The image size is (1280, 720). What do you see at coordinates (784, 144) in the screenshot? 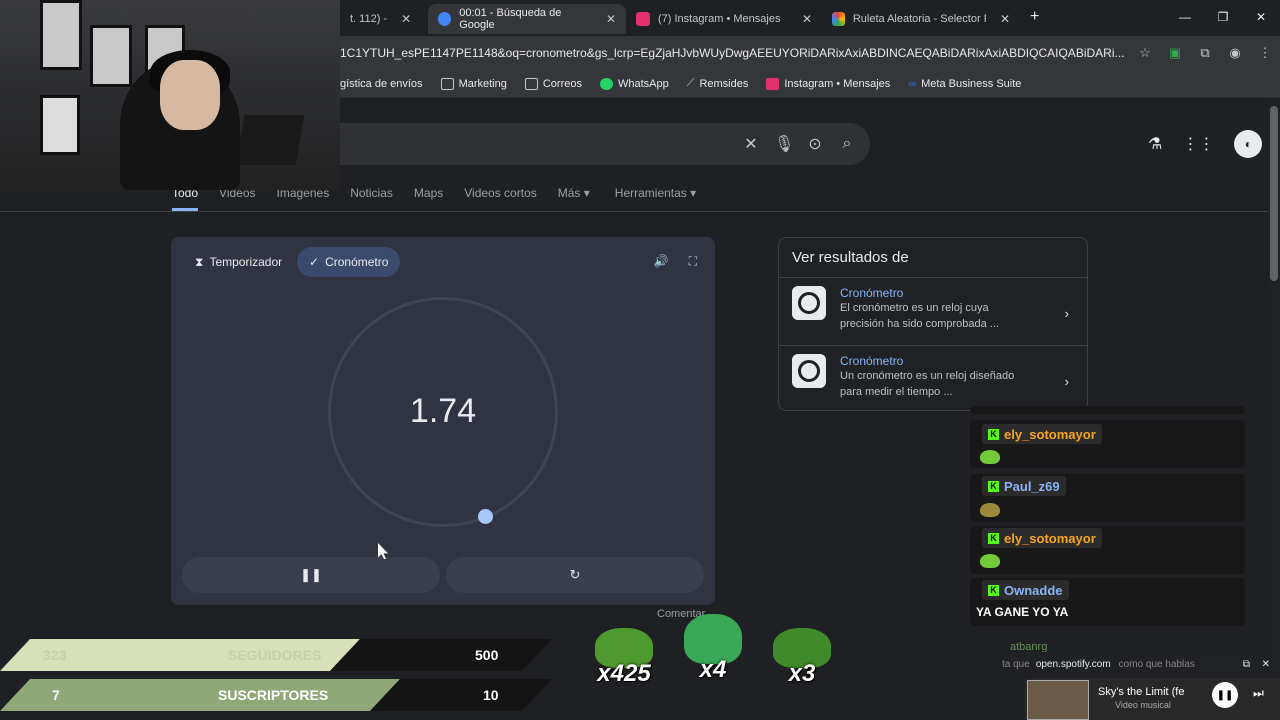
I see `microphone-icon: 🎙` at bounding box center [784, 144].